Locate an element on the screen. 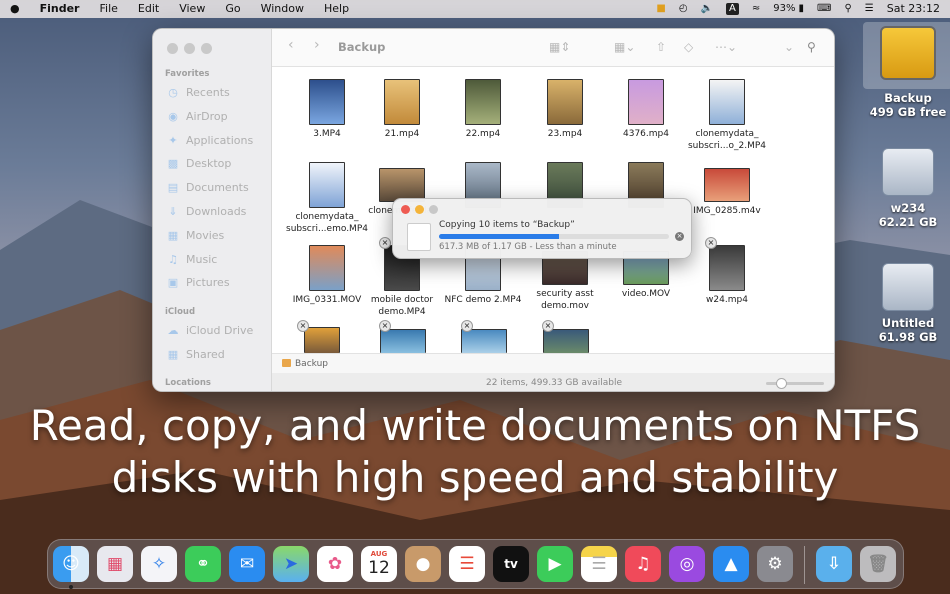 The width and height of the screenshot is (950, 594). launchpad-icon: ▦ is located at coordinates (115, 564).